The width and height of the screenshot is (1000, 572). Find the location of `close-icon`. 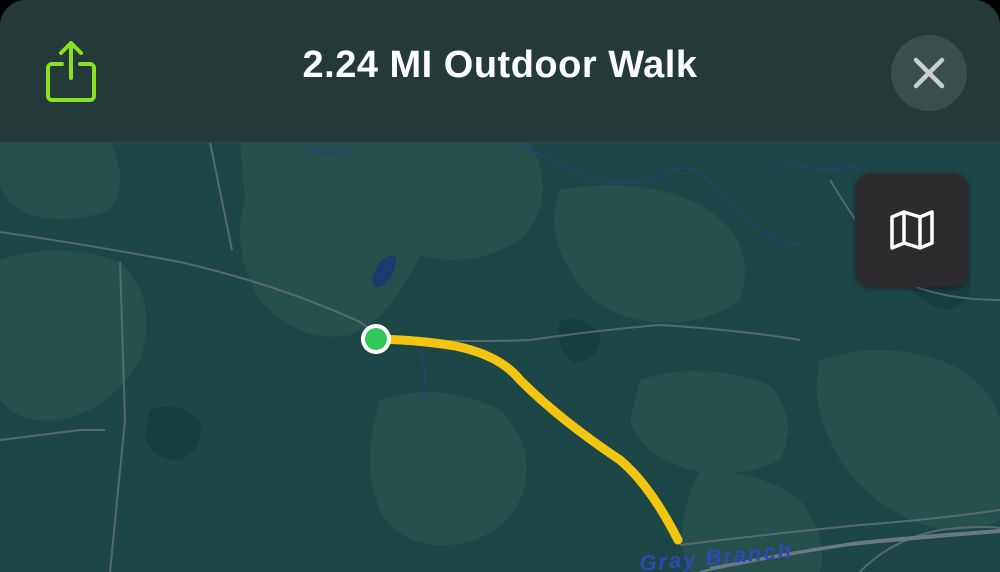

close-icon is located at coordinates (929, 73).